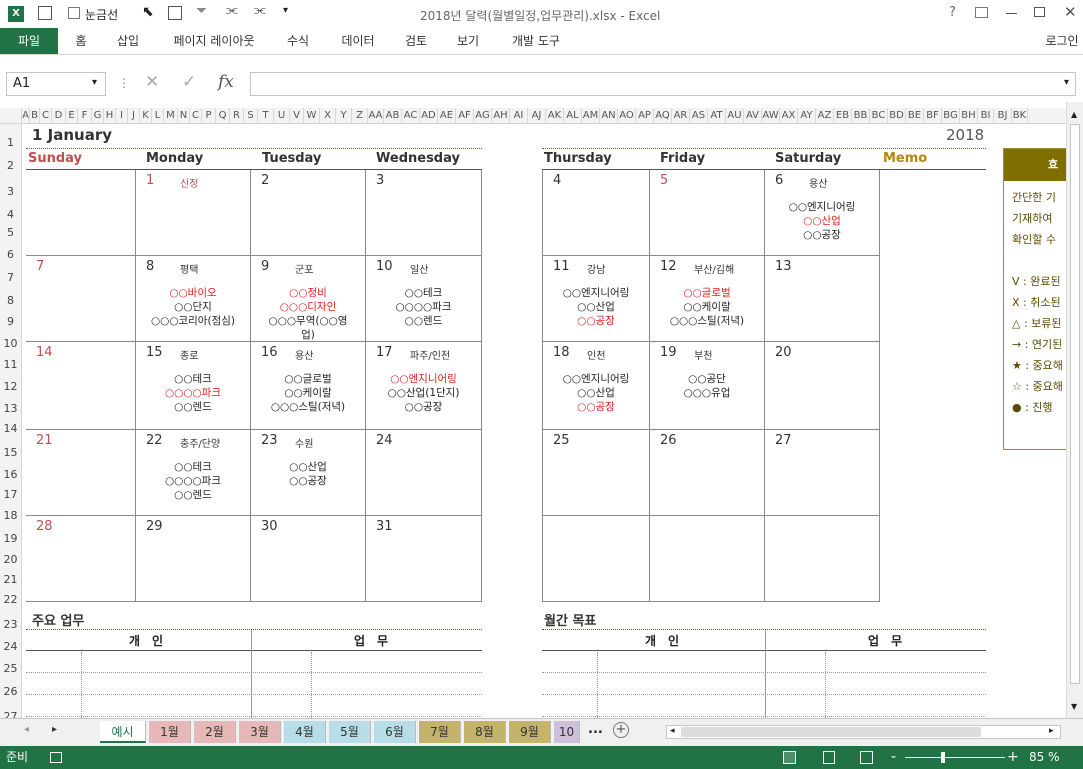 The width and height of the screenshot is (1083, 769). What do you see at coordinates (952, 12) in the screenshot?
I see `help-icon: ?` at bounding box center [952, 12].